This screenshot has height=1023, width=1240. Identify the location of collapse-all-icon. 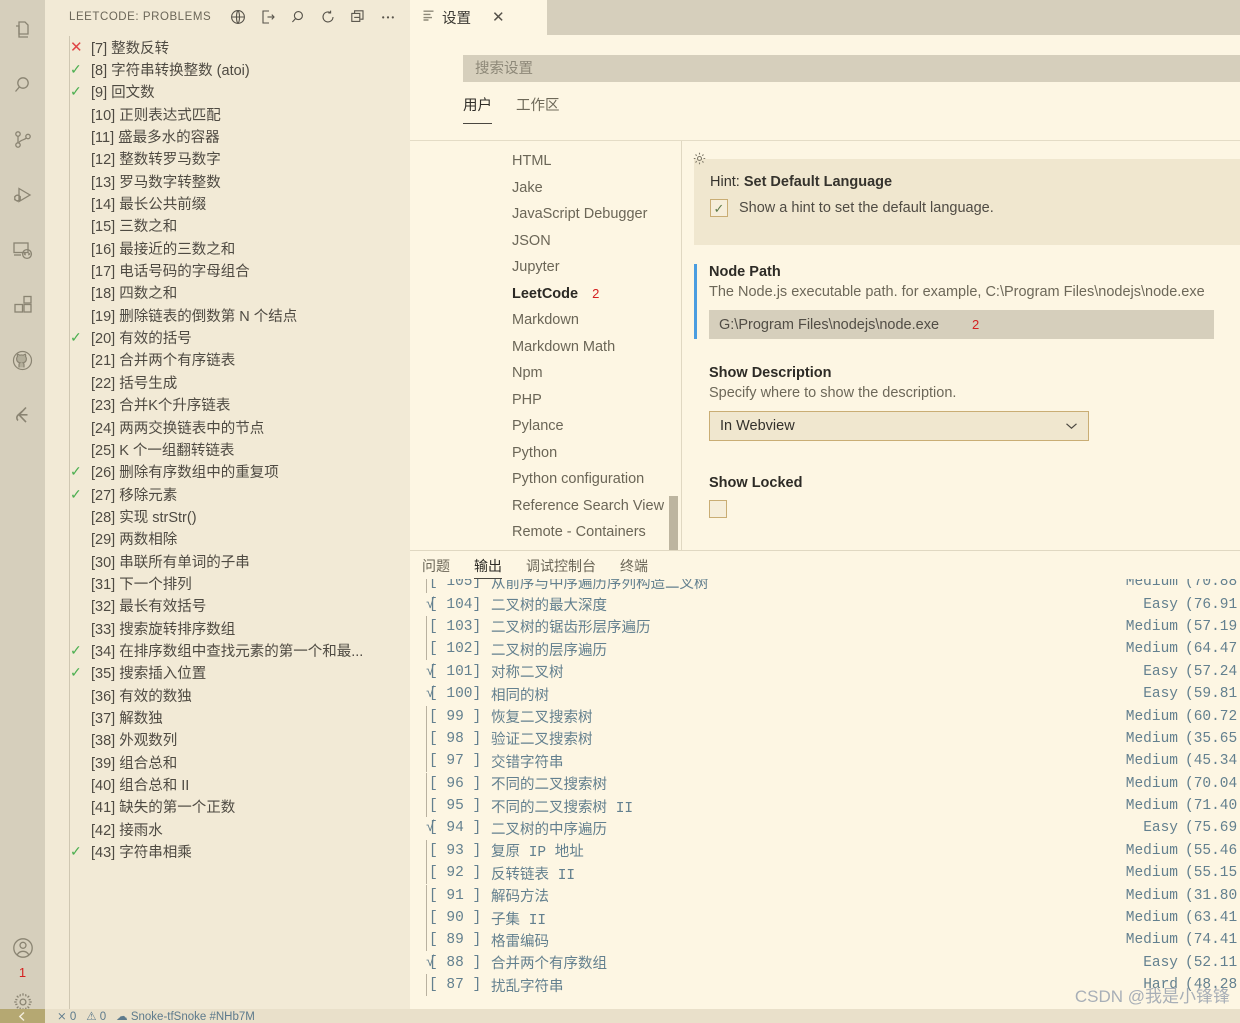
(358, 17).